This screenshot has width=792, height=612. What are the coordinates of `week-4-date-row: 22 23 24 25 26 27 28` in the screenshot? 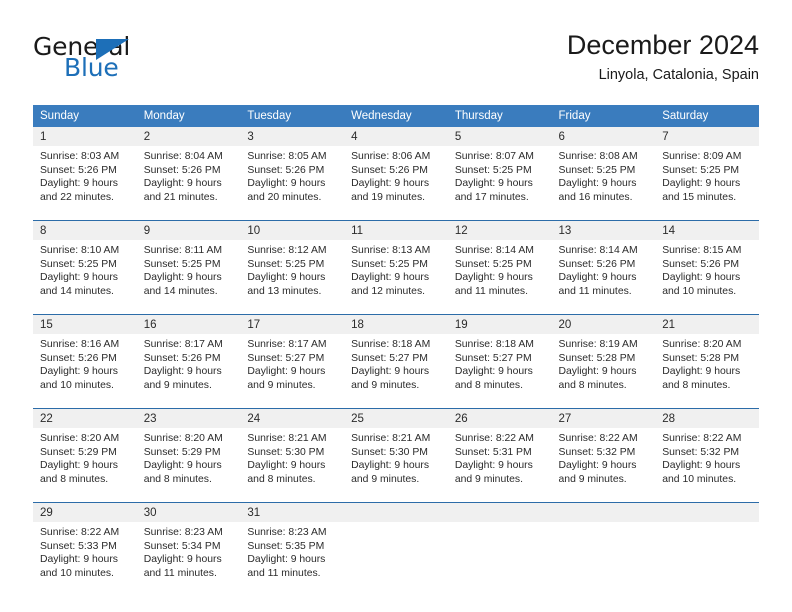 It's located at (396, 418).